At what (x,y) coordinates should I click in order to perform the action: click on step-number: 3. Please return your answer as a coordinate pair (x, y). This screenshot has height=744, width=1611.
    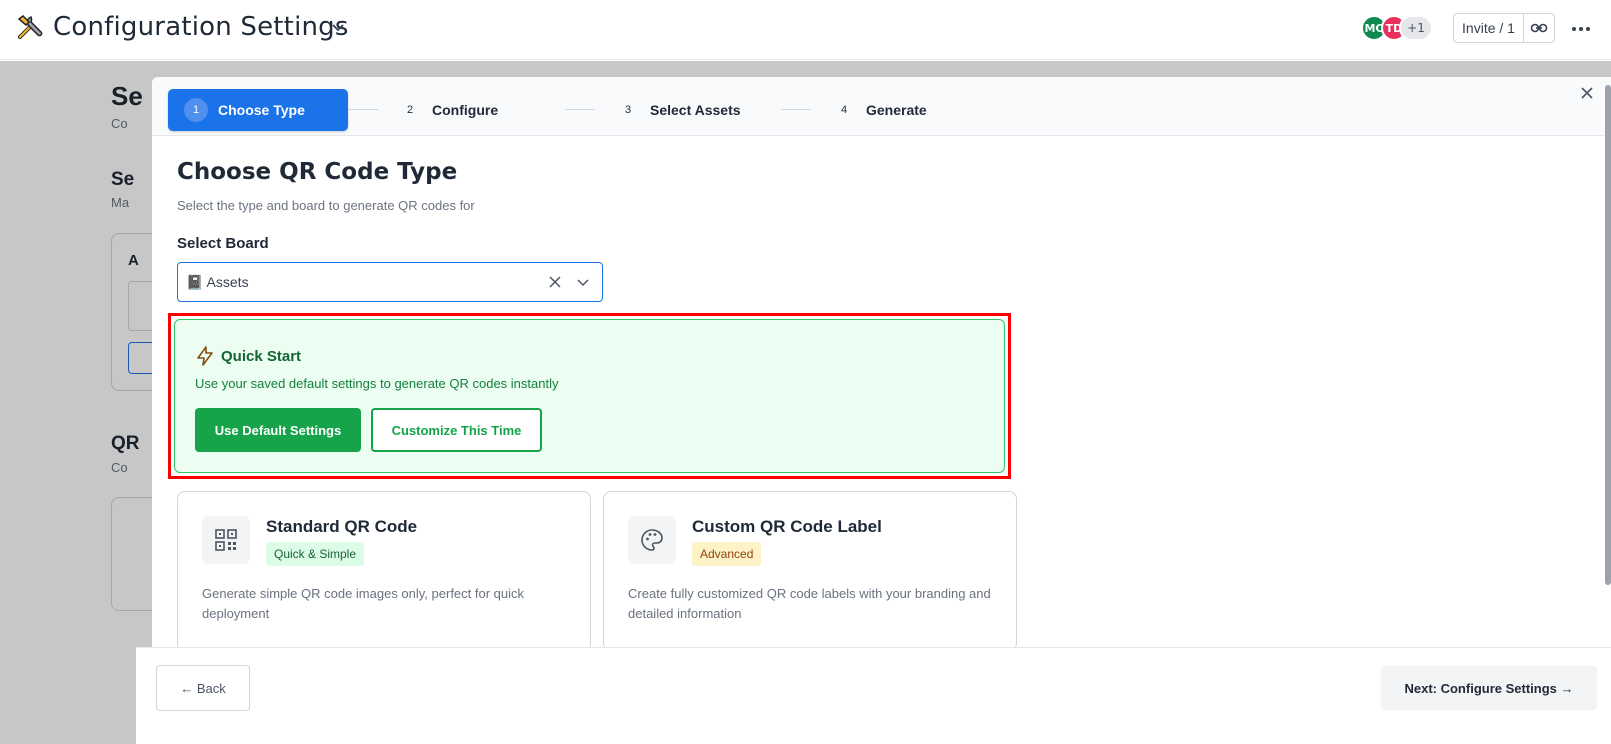
    Looking at the image, I should click on (628, 110).